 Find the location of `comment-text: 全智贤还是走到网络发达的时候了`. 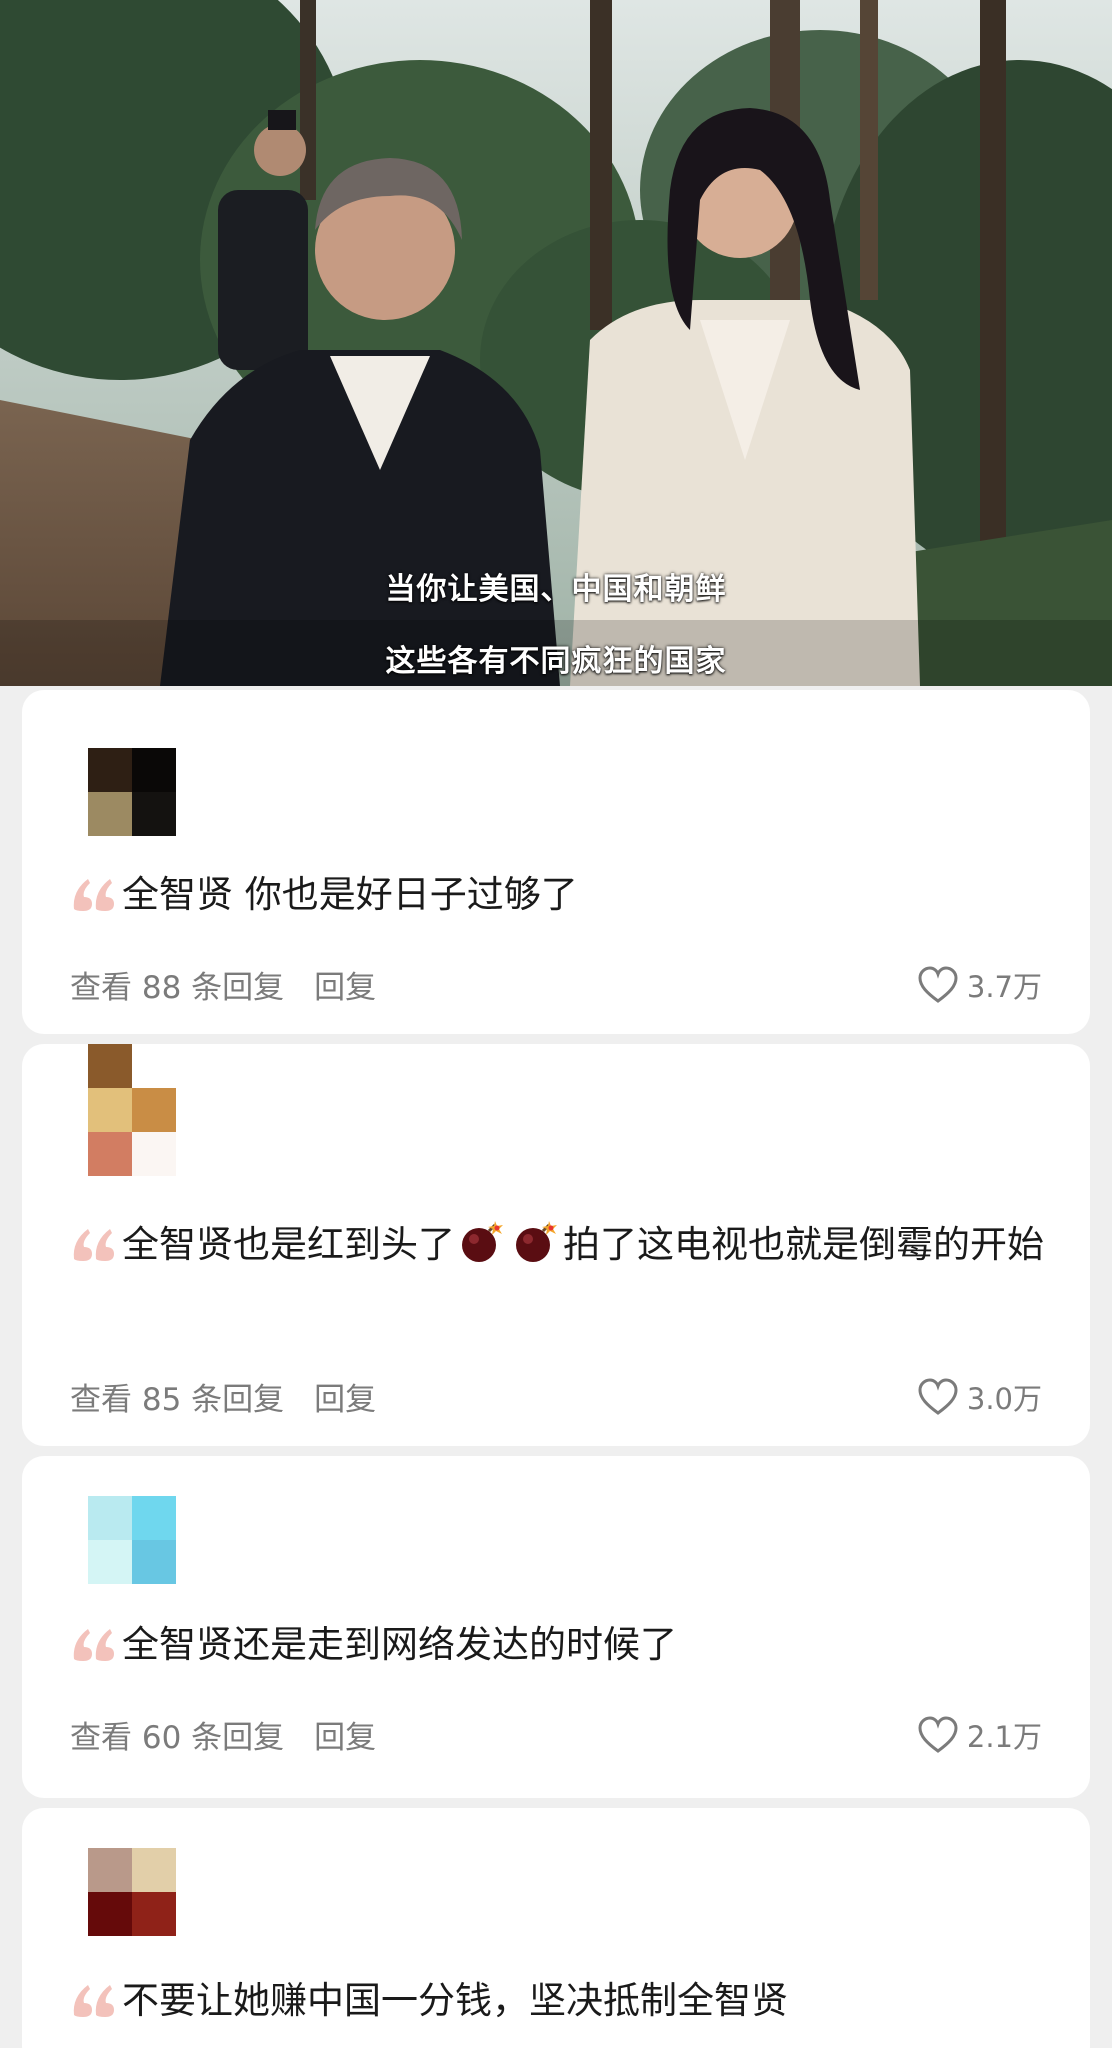

comment-text: 全智贤还是走到网络发达的时候了 is located at coordinates (560, 1645).